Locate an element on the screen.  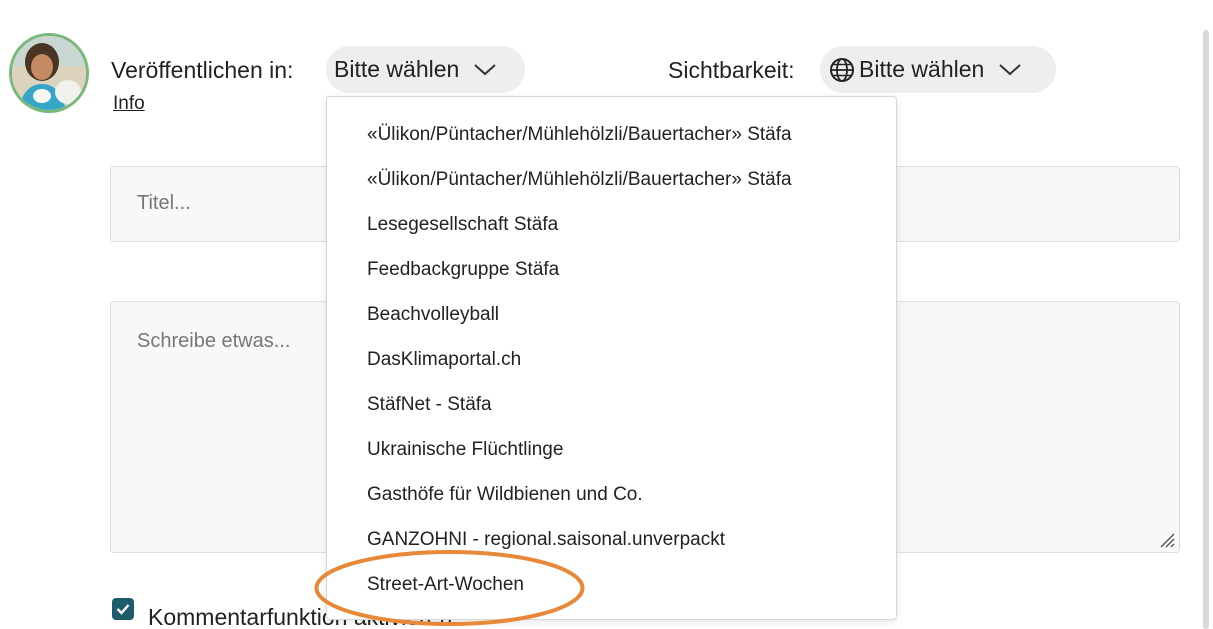
visibility-select-value: Bitte wählen is located at coordinates (922, 69).